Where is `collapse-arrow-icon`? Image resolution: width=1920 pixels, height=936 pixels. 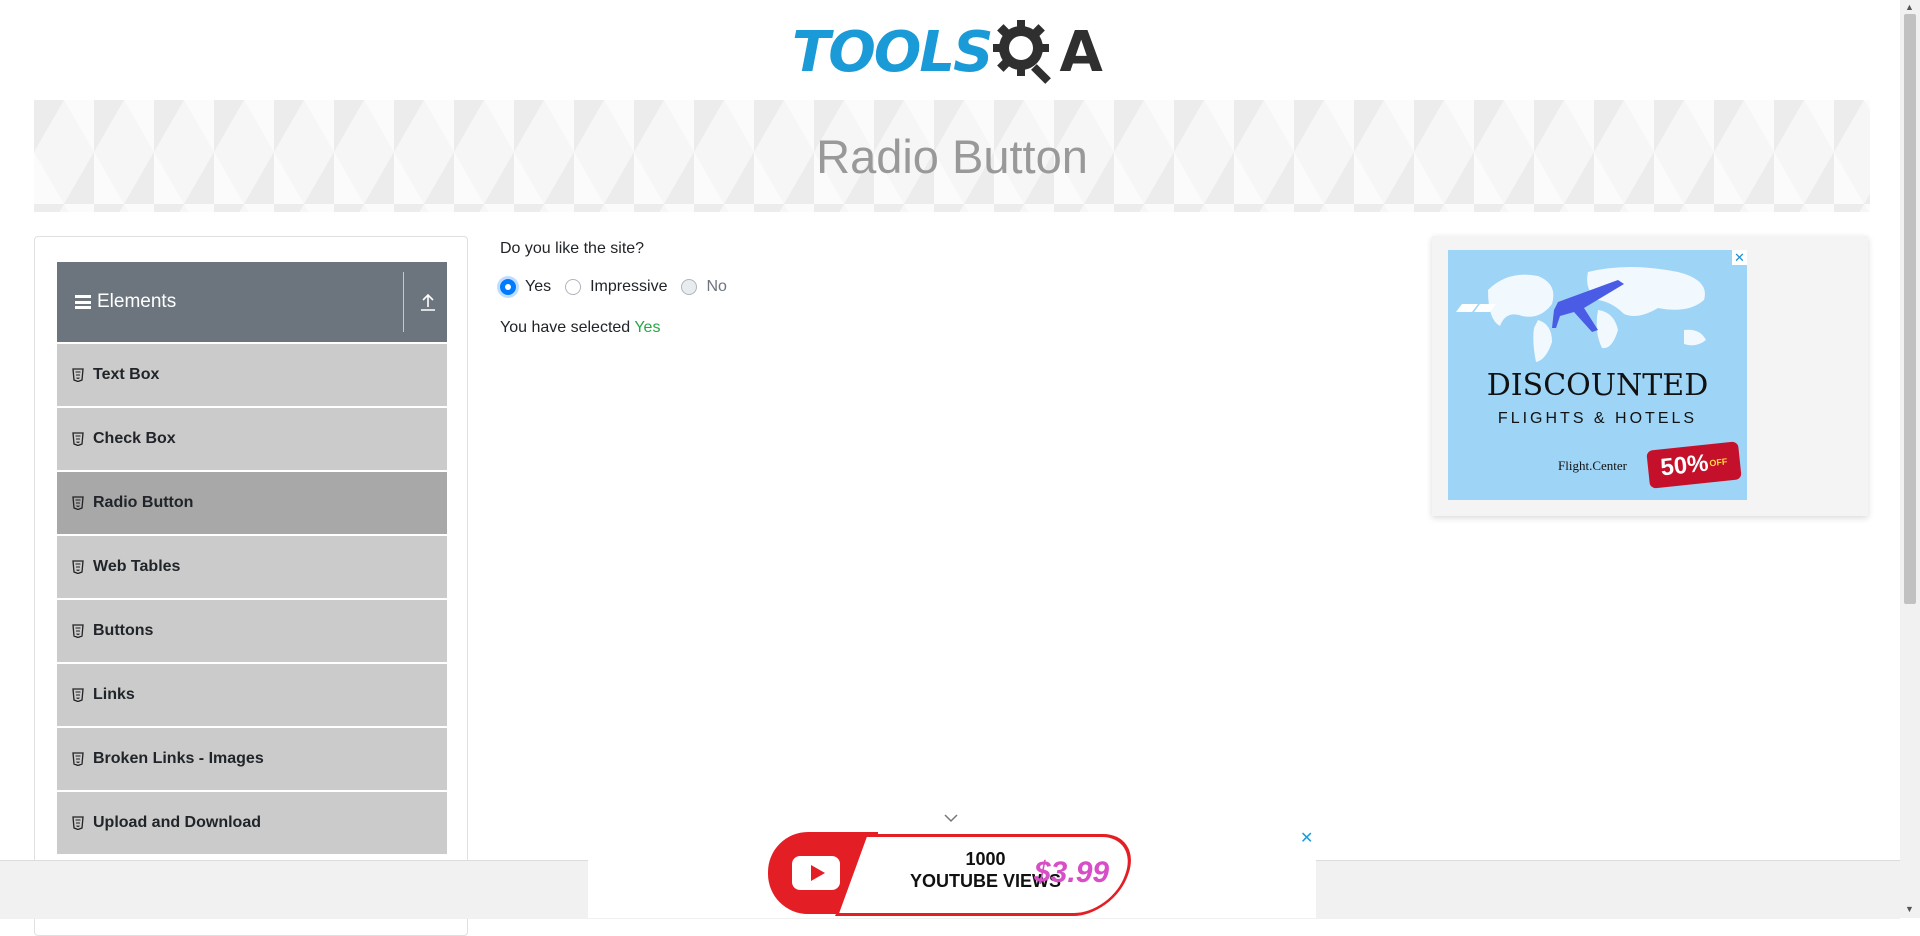
collapse-arrow-icon is located at coordinates (428, 302).